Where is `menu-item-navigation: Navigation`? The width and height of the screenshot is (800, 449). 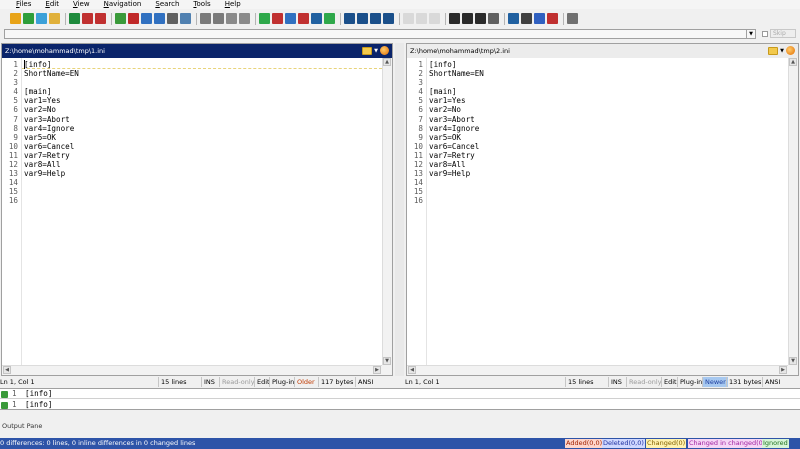
menu-item-navigation: Navigation is located at coordinates (123, 4).